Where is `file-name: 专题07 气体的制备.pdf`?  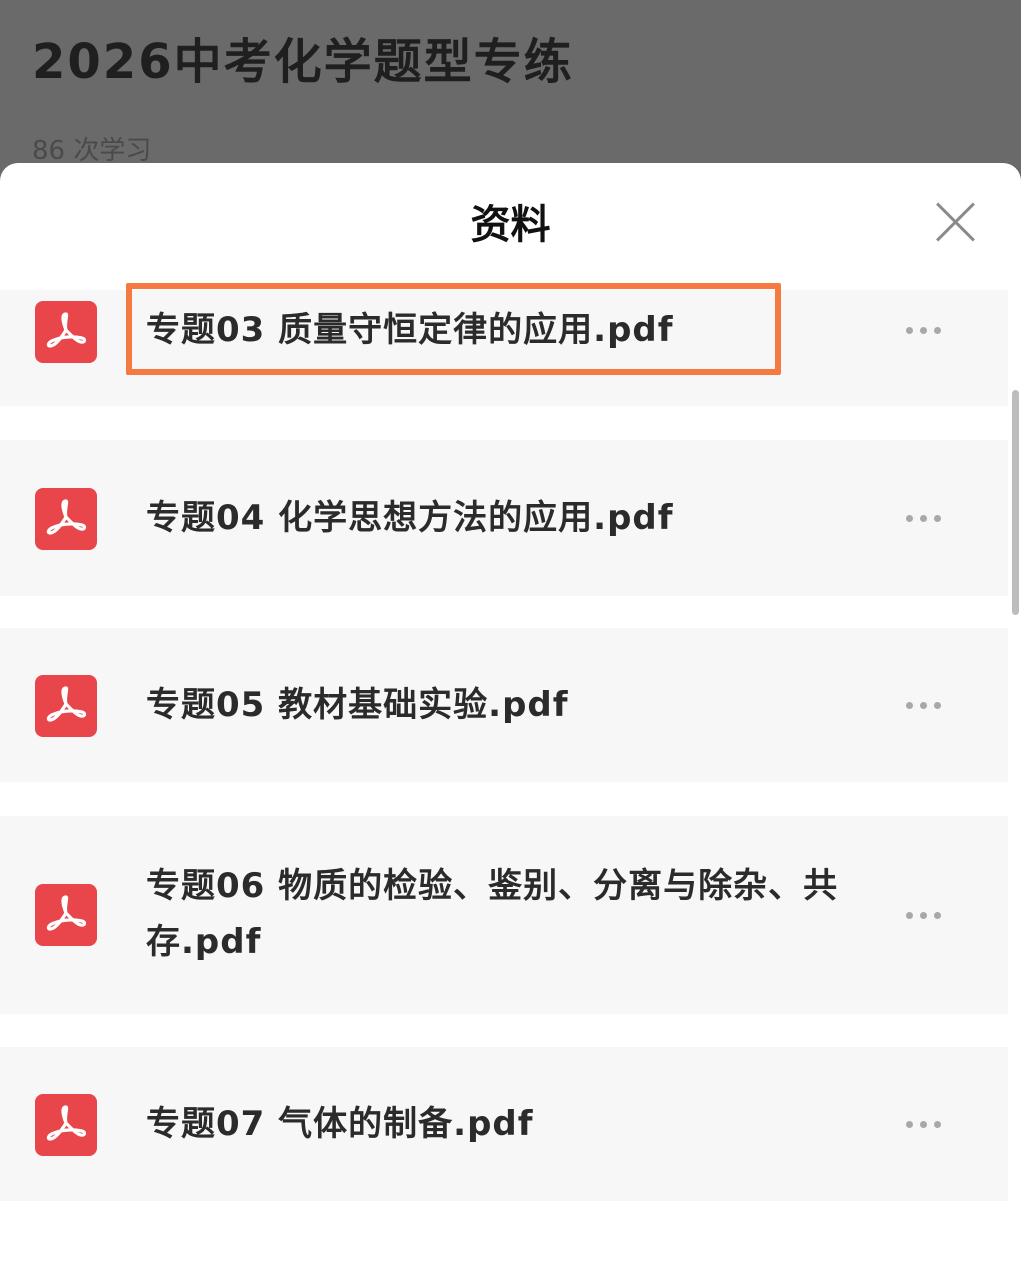 file-name: 专题07 气体的制备.pdf is located at coordinates (340, 1124).